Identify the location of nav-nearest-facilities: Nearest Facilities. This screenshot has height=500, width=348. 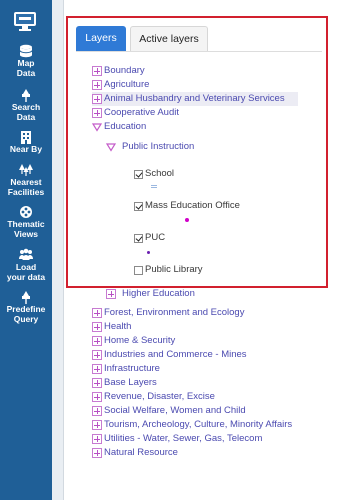
(26, 180).